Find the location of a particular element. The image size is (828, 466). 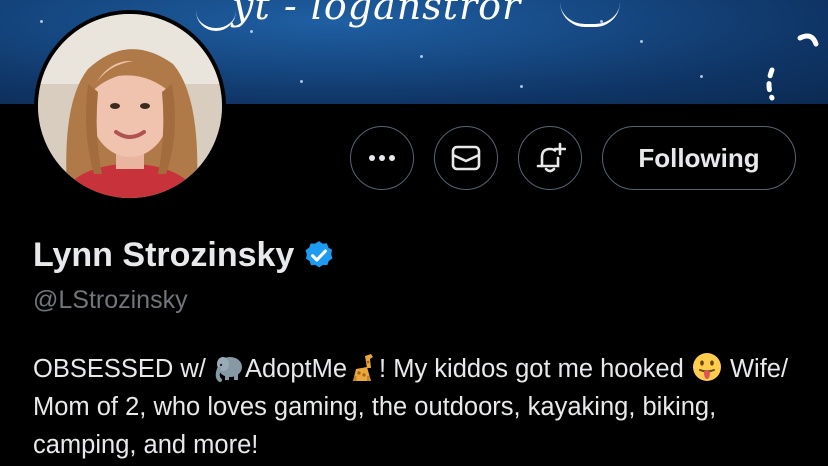

profile-handle: @LStrozinsky is located at coordinates (110, 300).